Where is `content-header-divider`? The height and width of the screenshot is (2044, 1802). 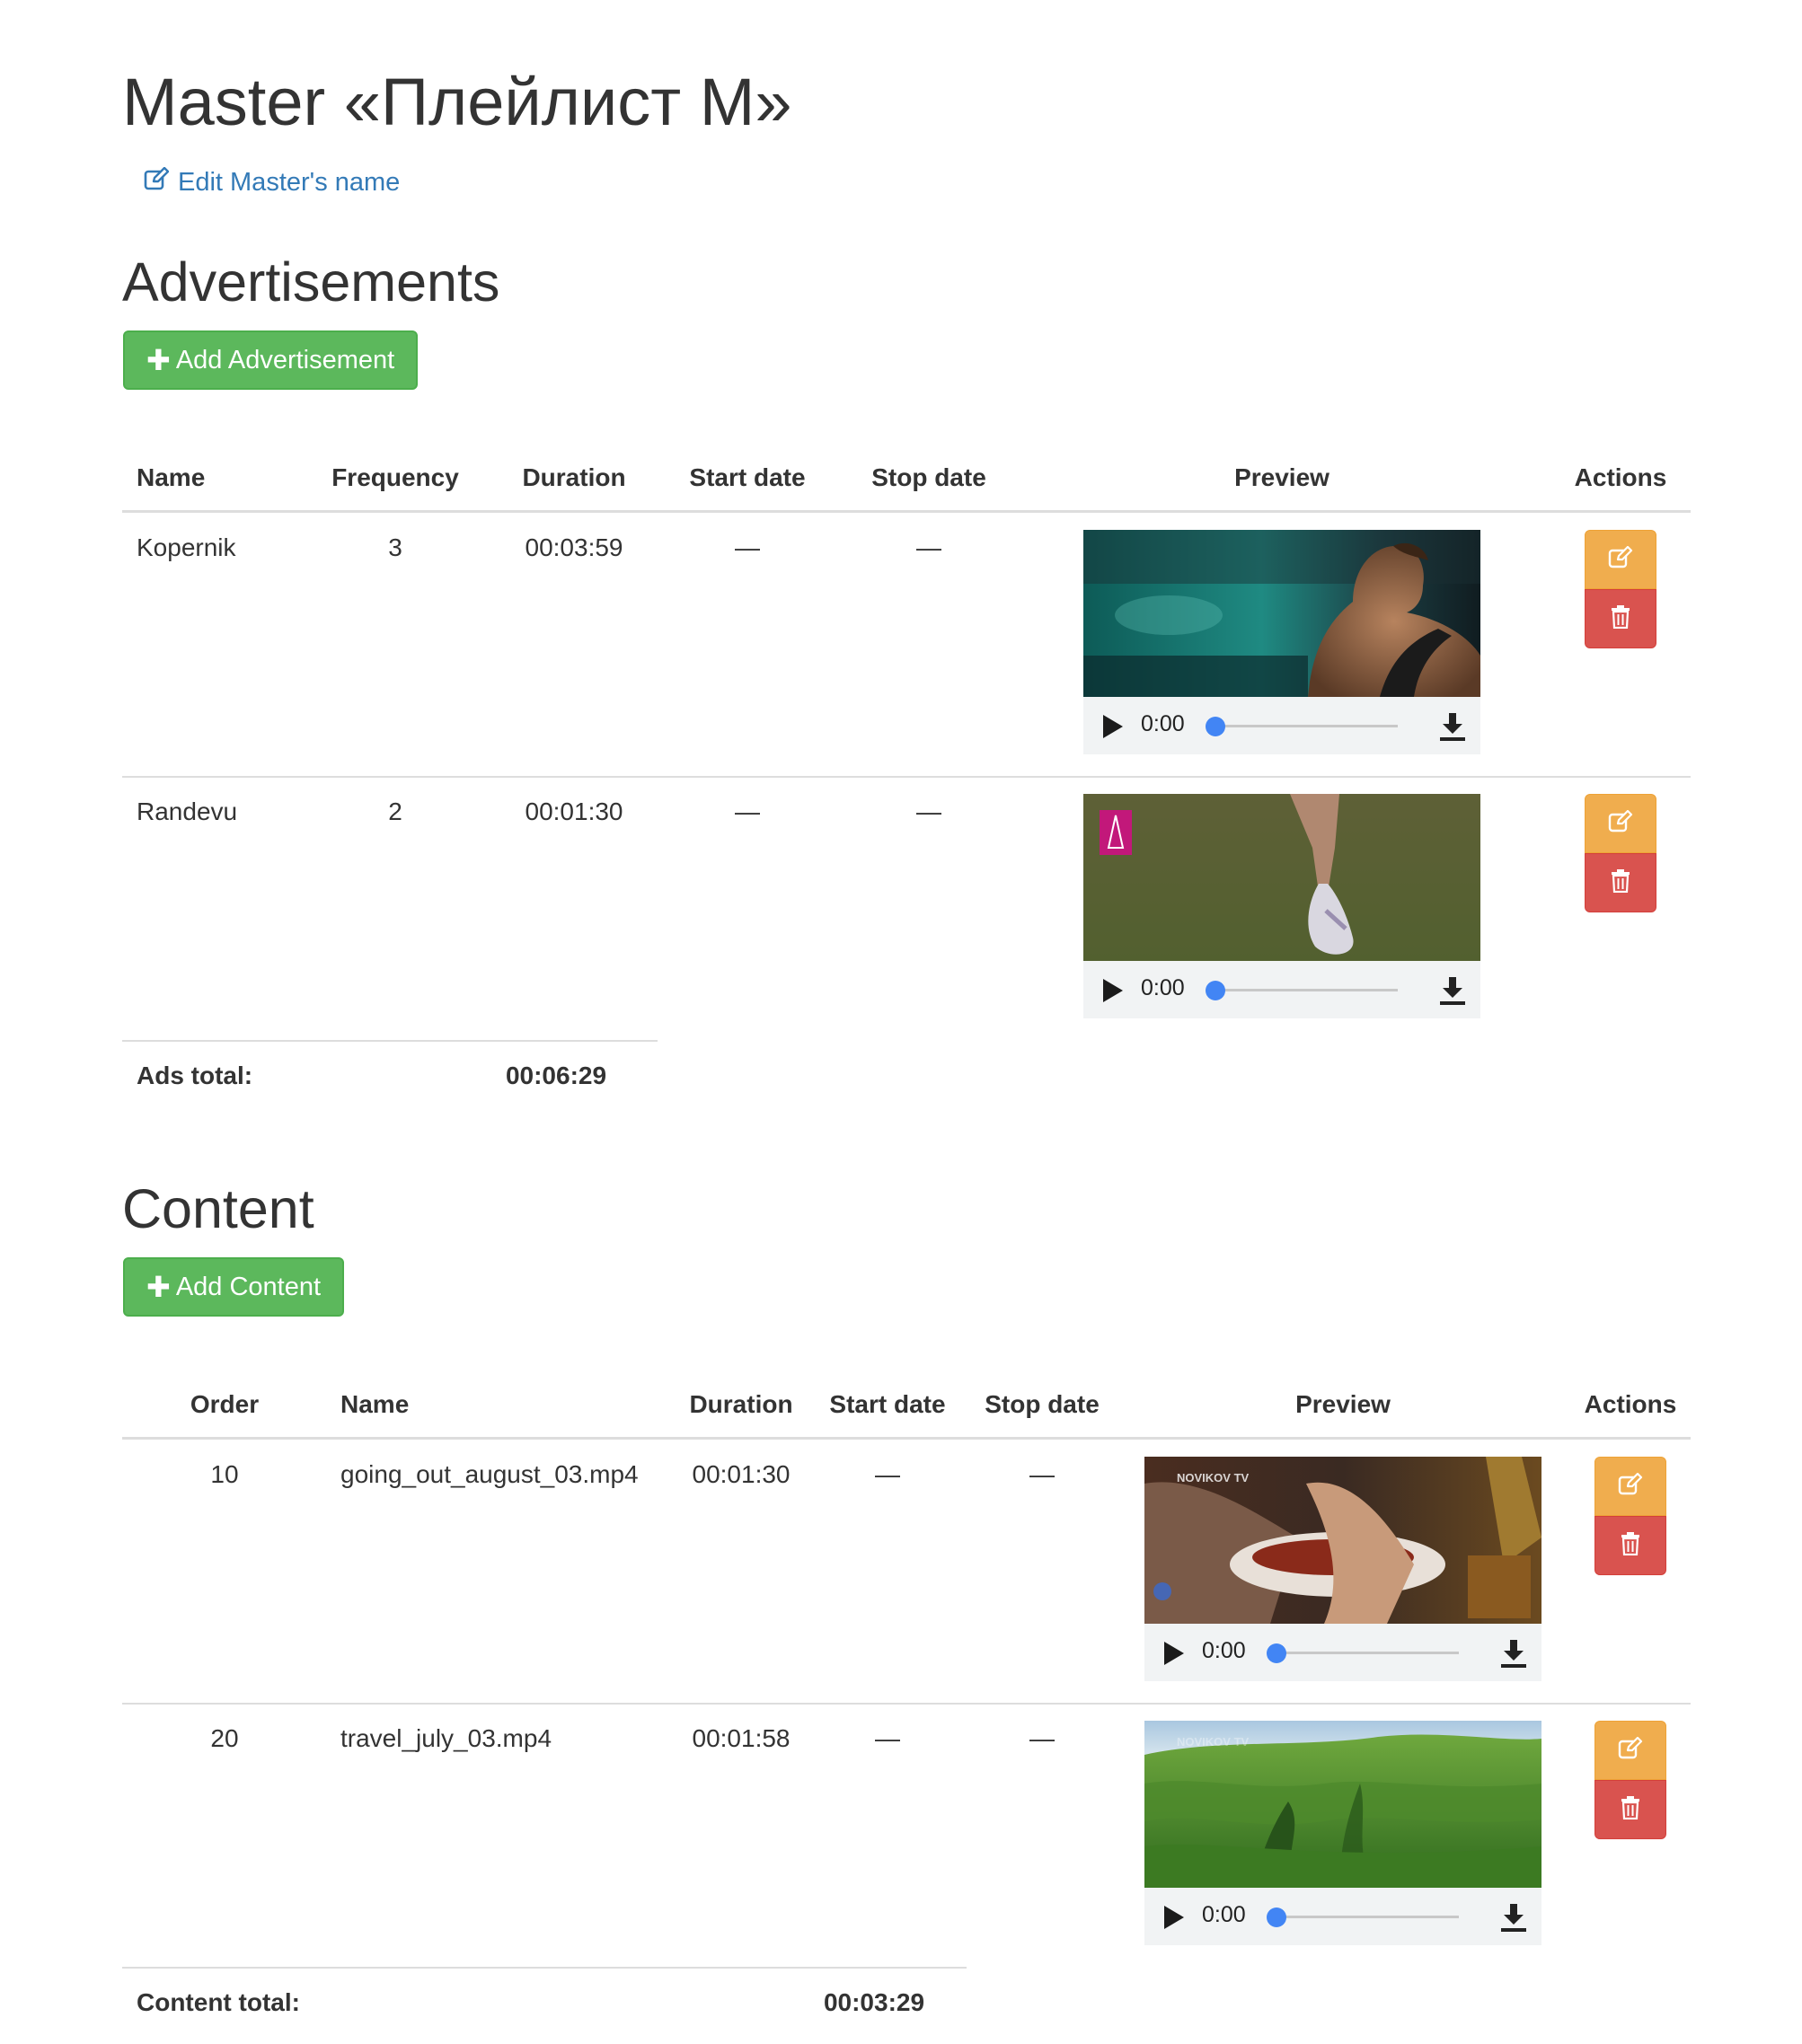 content-header-divider is located at coordinates (906, 1438).